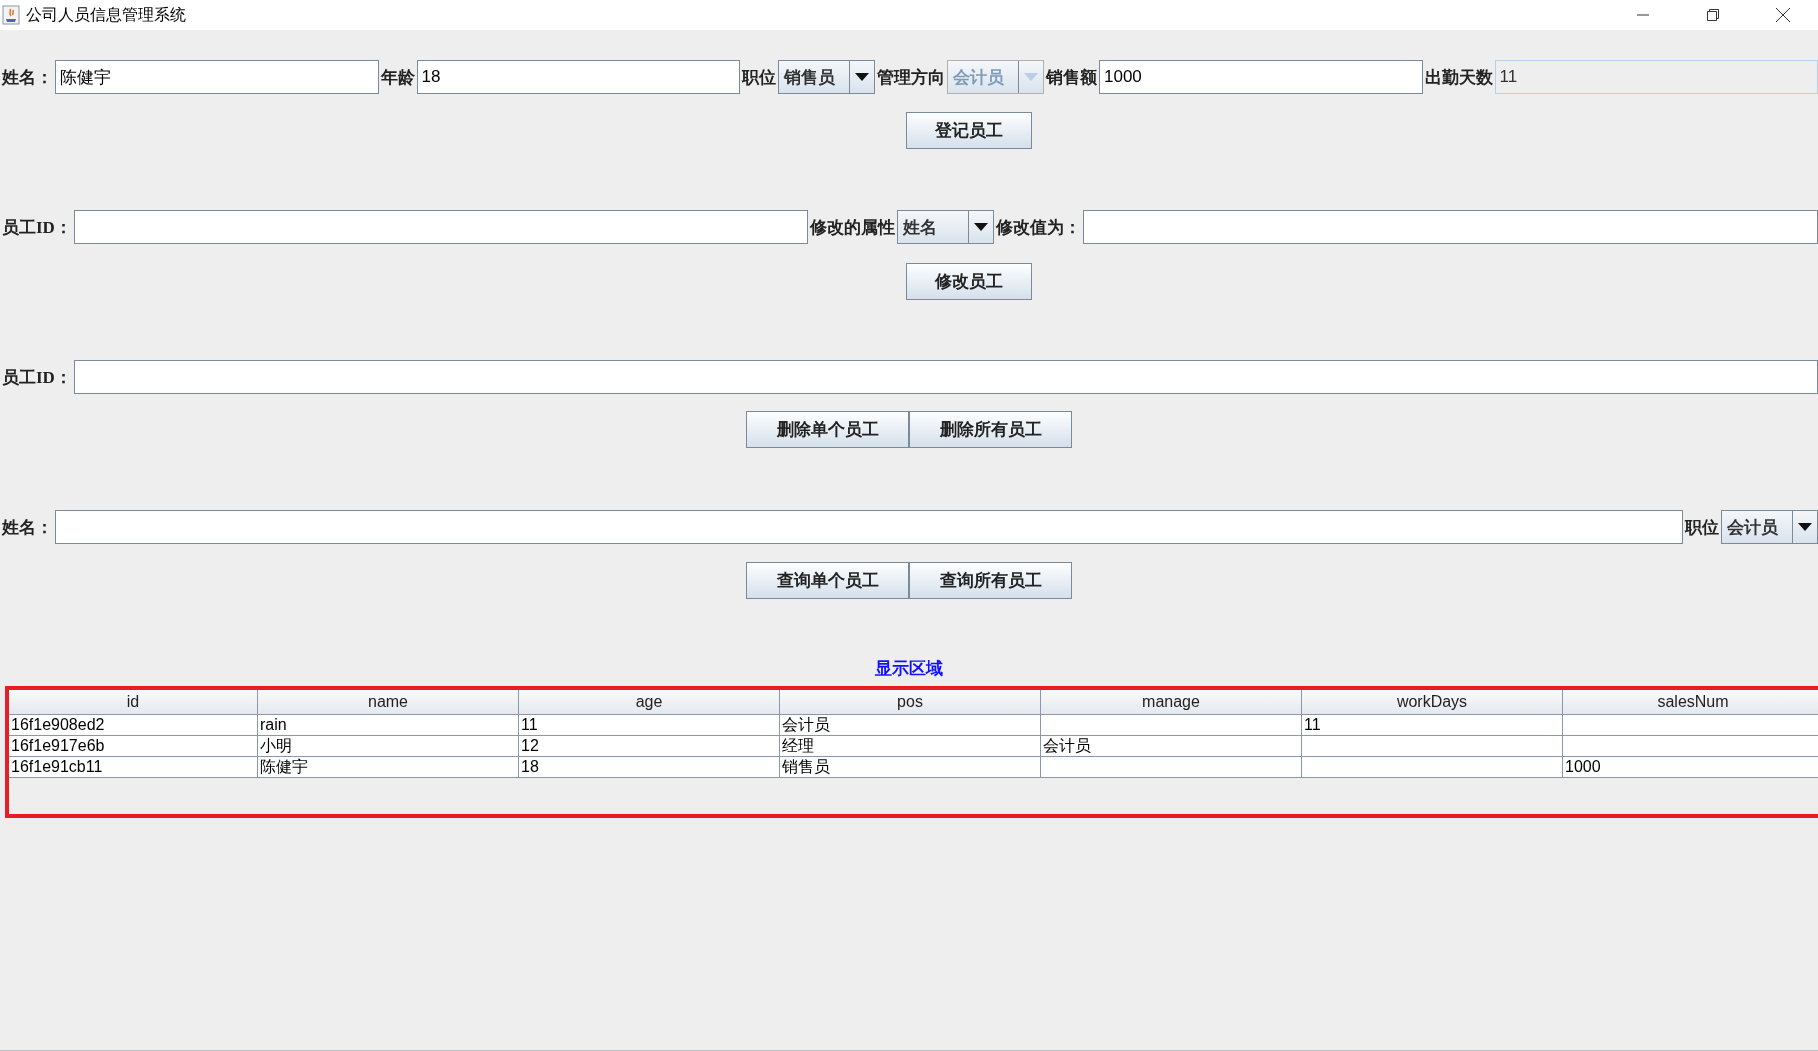 The height and width of the screenshot is (1051, 1818). What do you see at coordinates (1690, 702) in the screenshot?
I see `column-header: salesNum` at bounding box center [1690, 702].